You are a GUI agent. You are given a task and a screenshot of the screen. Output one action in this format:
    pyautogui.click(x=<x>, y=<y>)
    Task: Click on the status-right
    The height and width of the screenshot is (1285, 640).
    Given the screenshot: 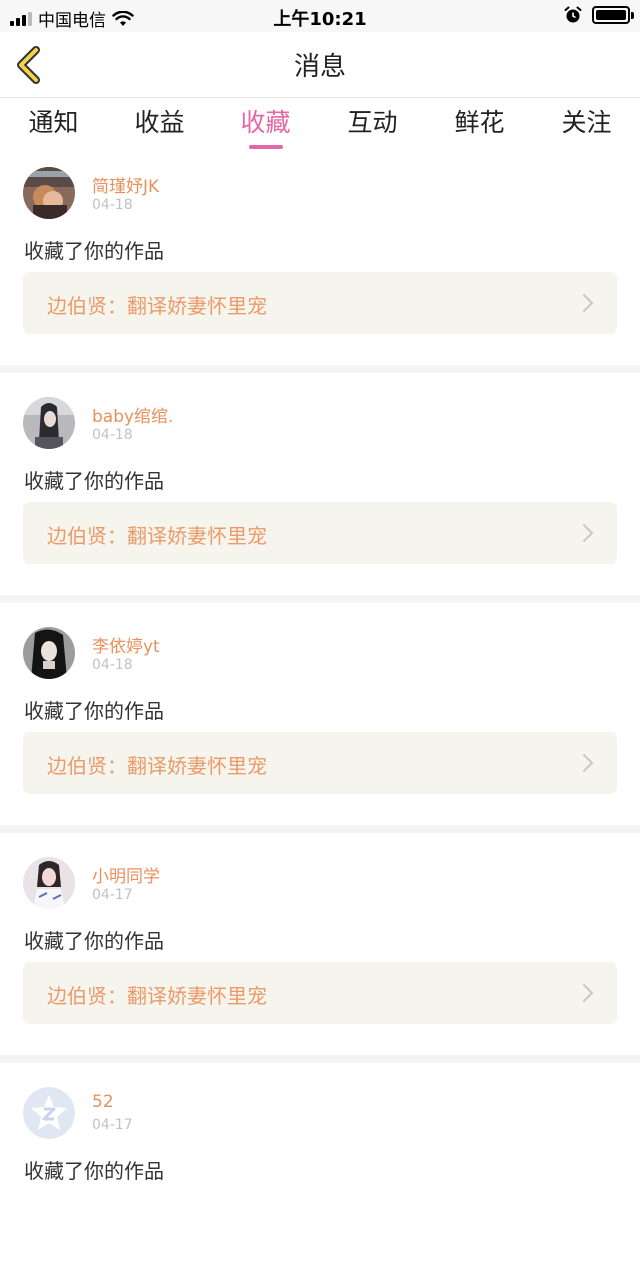 What is the action you would take?
    pyautogui.click(x=599, y=15)
    